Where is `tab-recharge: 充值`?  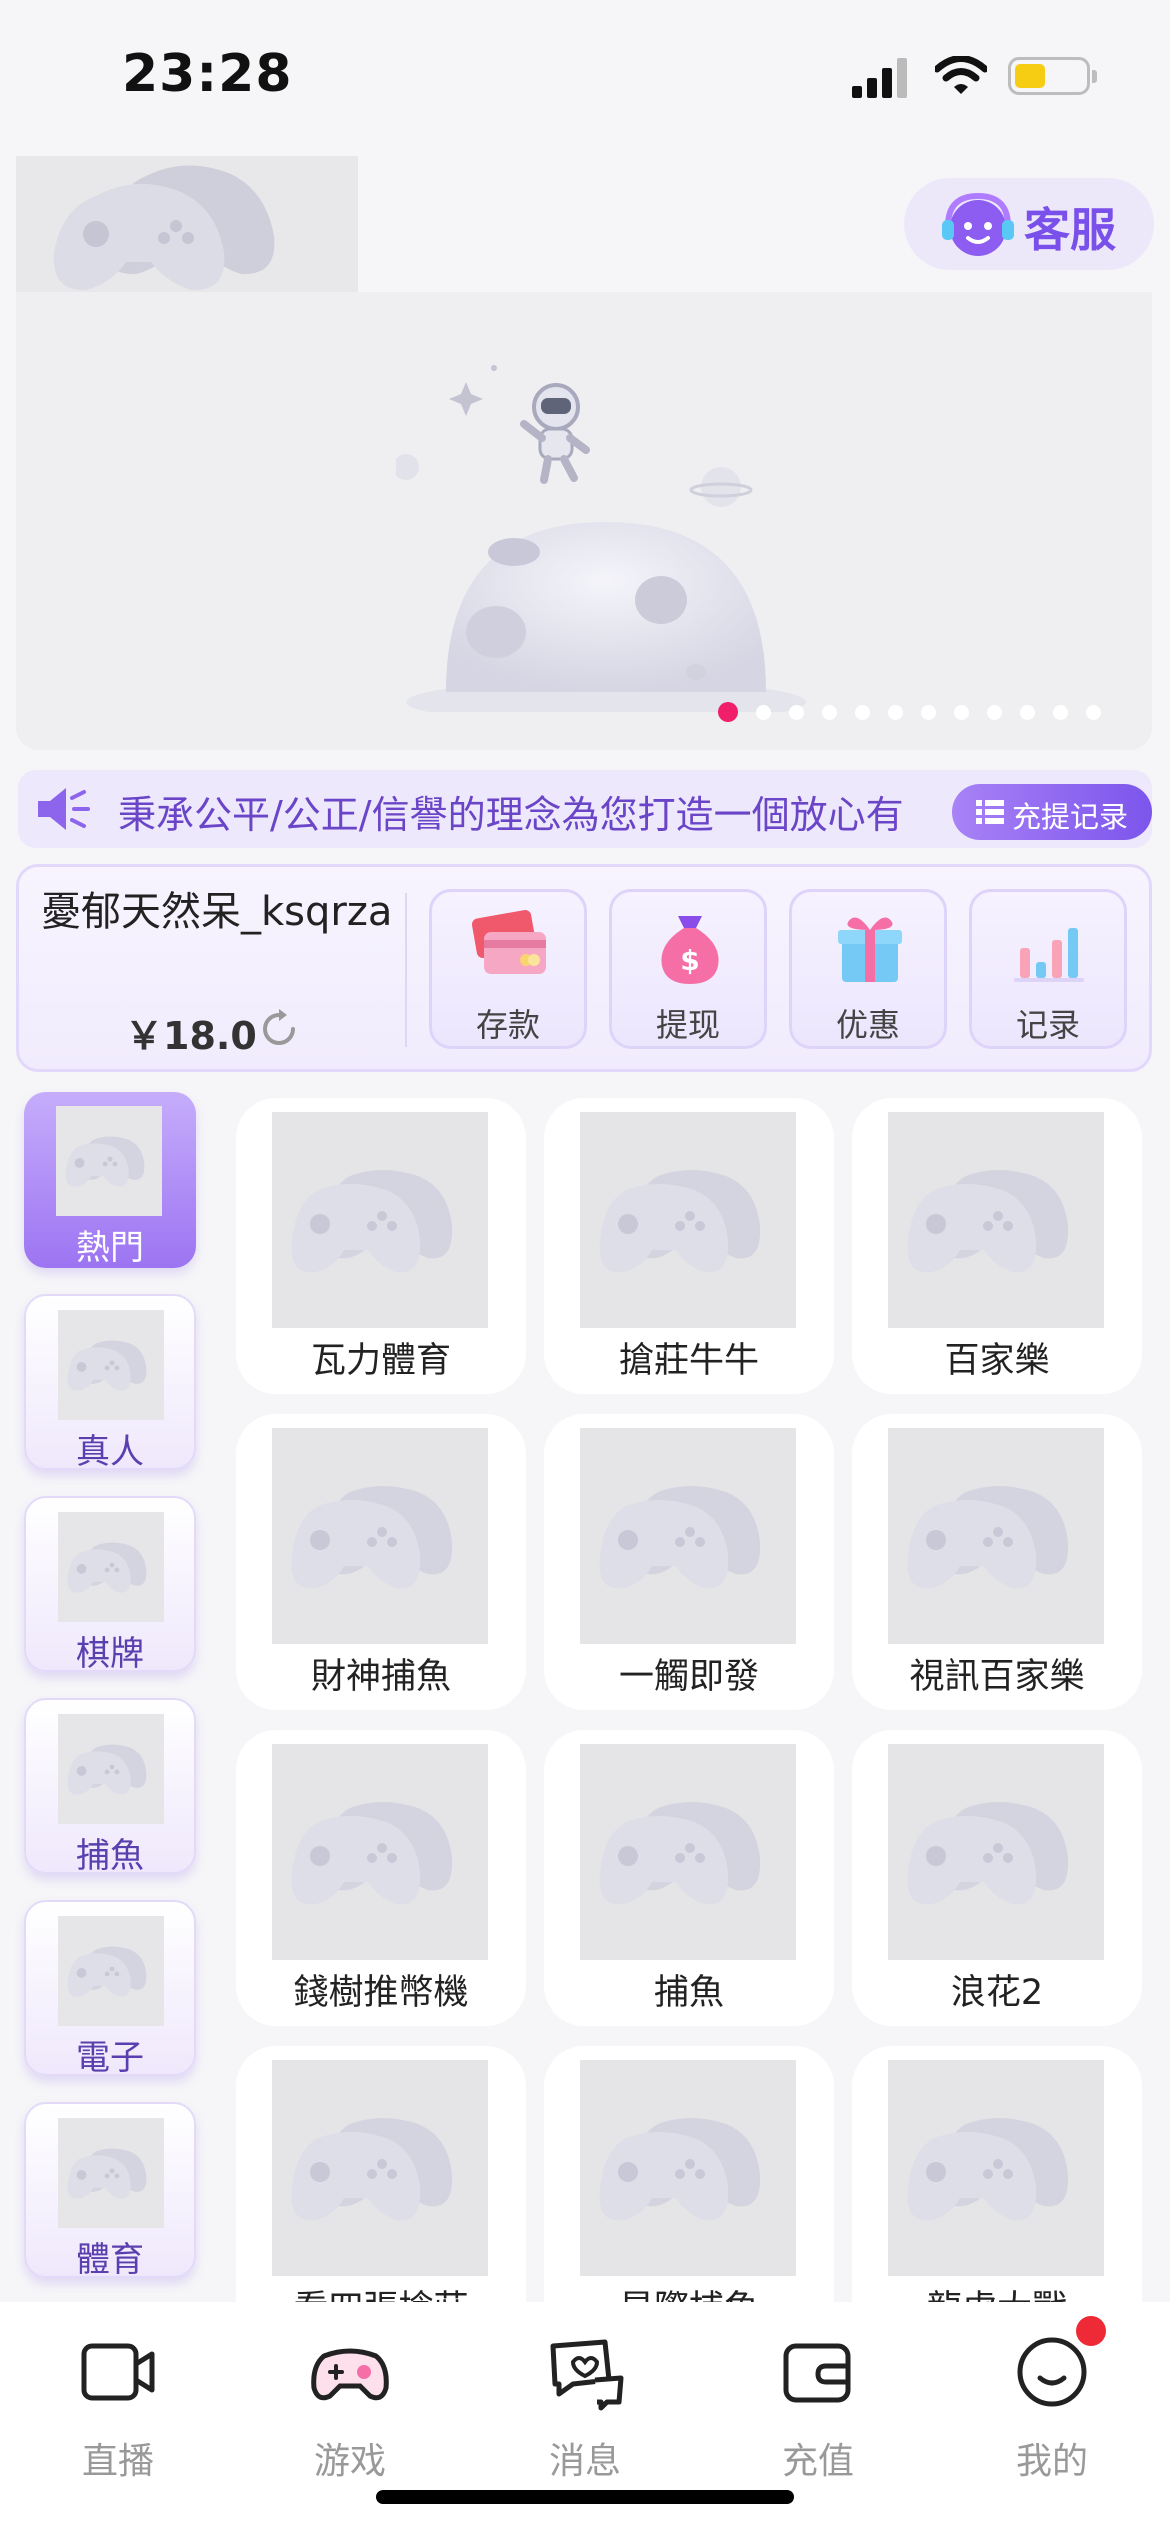
tab-recharge: 充值 is located at coordinates (818, 2407).